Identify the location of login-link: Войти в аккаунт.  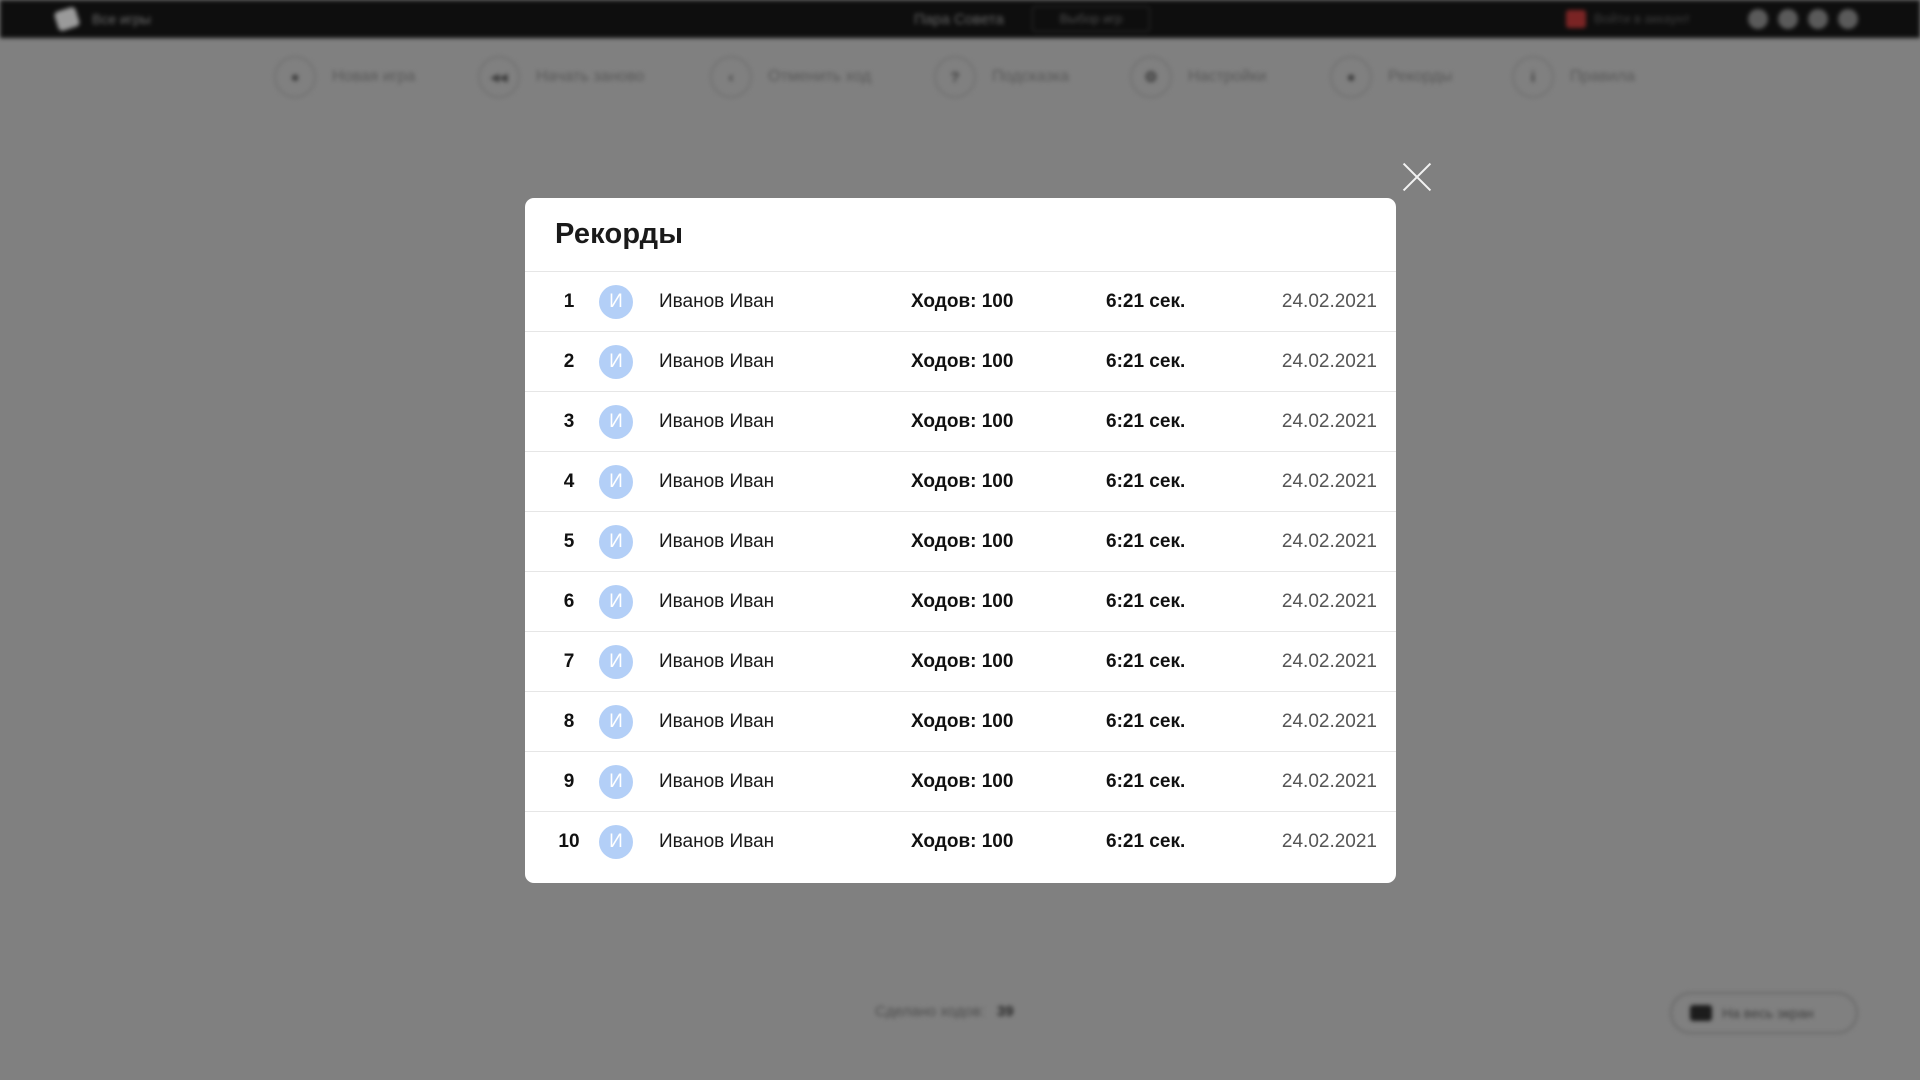
(1642, 18).